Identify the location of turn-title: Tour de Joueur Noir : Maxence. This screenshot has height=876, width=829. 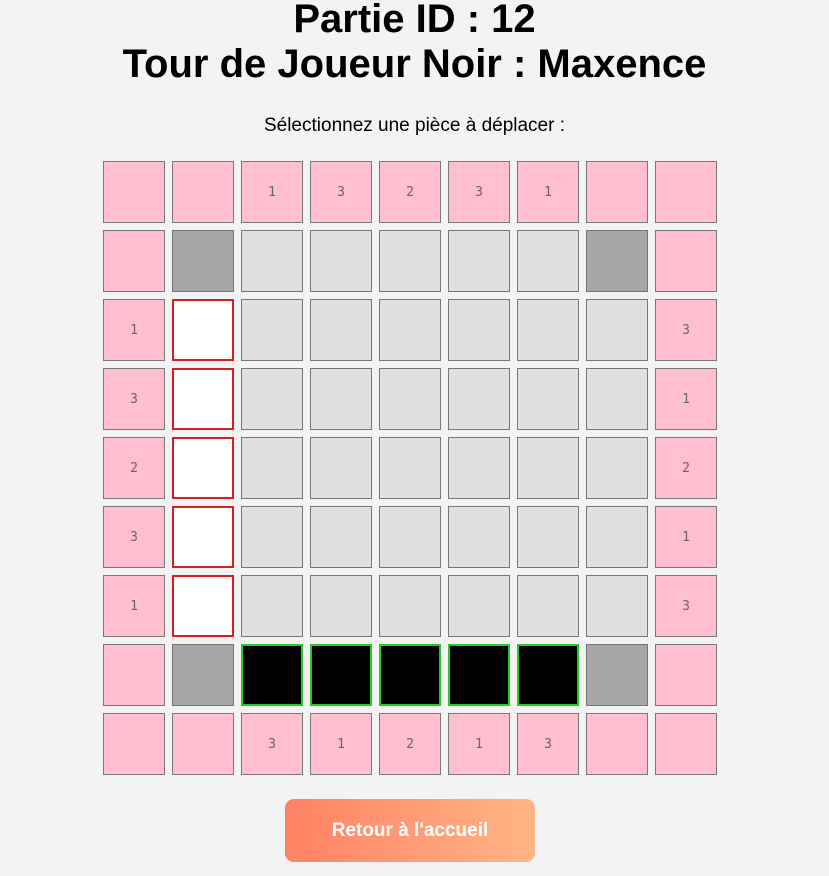
(414, 64).